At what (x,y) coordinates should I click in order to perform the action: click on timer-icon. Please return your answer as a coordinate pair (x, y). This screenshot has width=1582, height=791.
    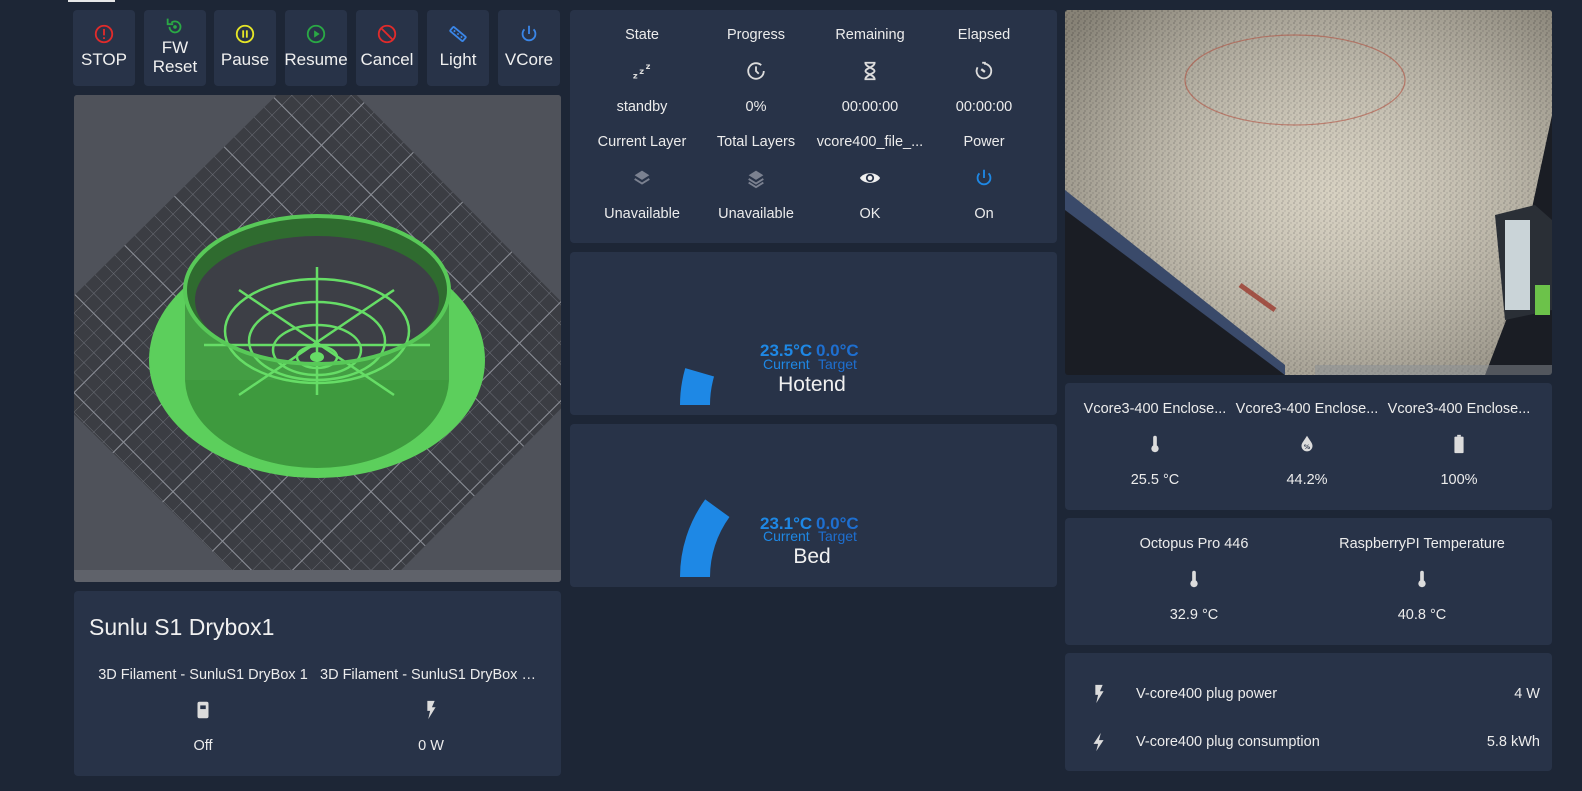
    Looking at the image, I should click on (984, 70).